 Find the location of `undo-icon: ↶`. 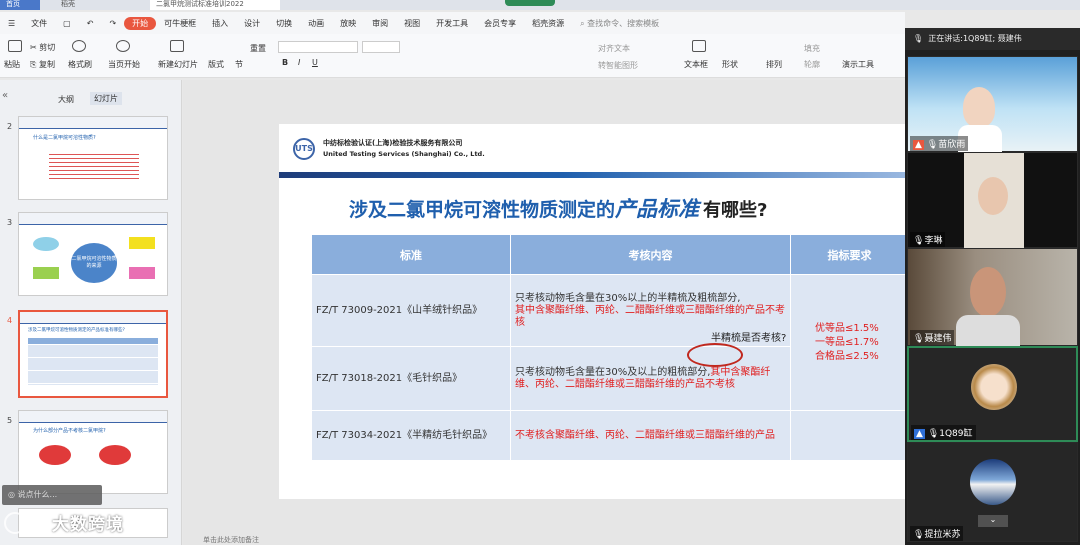

undo-icon: ↶ is located at coordinates (90, 23).